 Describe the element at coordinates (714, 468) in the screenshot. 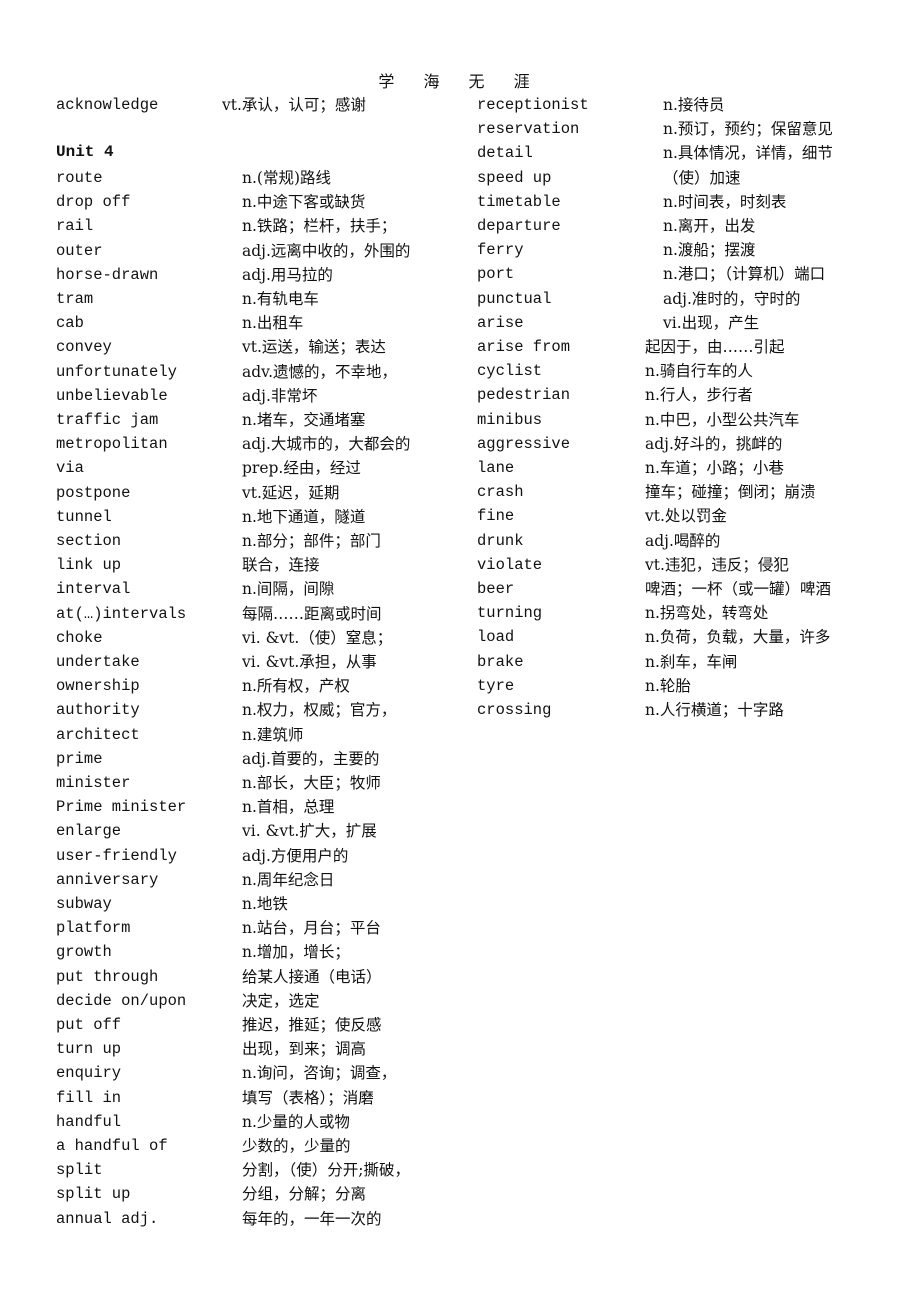

I see `vocab-definition: n.车道；小路；小巷` at that location.